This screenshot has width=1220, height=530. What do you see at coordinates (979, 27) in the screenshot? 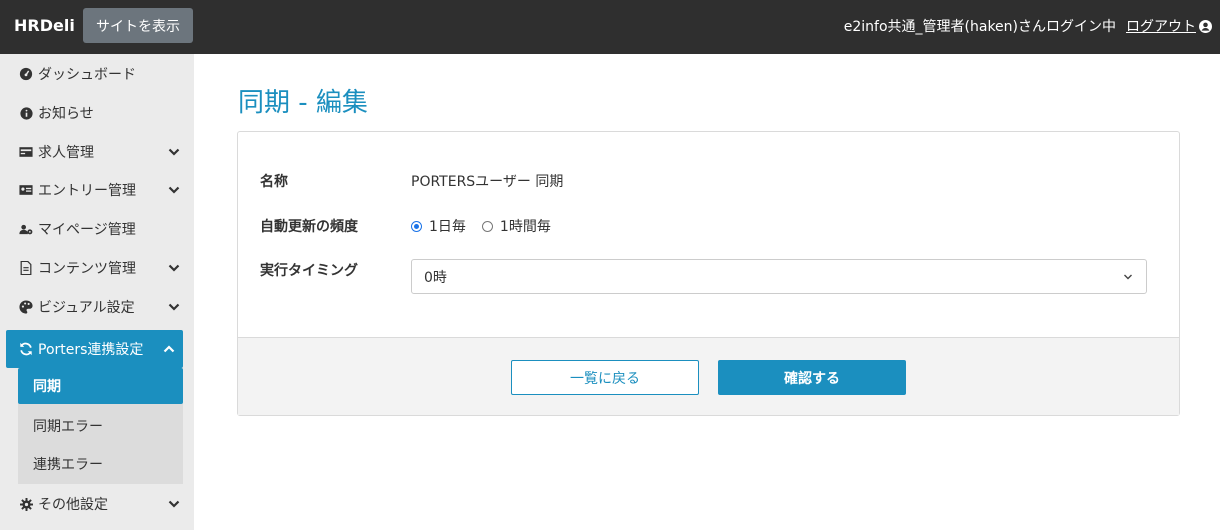
I see `login-status-text: e2info共通_管理者(haken)さんログイン中` at bounding box center [979, 27].